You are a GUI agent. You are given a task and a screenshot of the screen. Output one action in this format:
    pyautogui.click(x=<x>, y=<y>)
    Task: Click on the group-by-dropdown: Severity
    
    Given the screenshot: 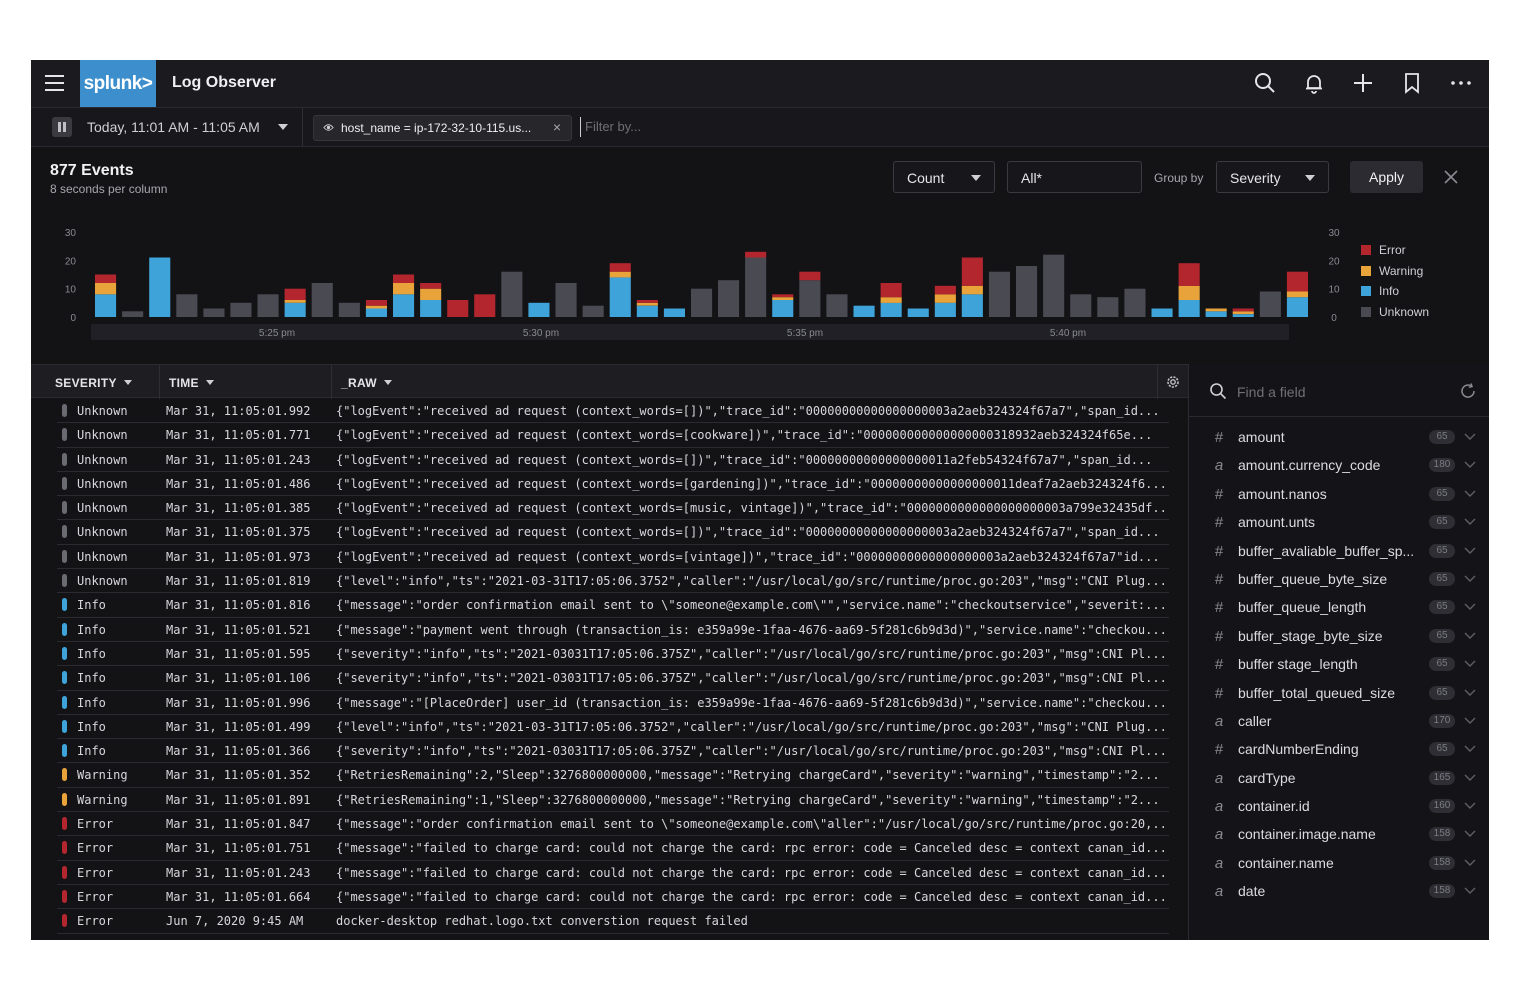 What is the action you would take?
    pyautogui.click(x=1272, y=177)
    